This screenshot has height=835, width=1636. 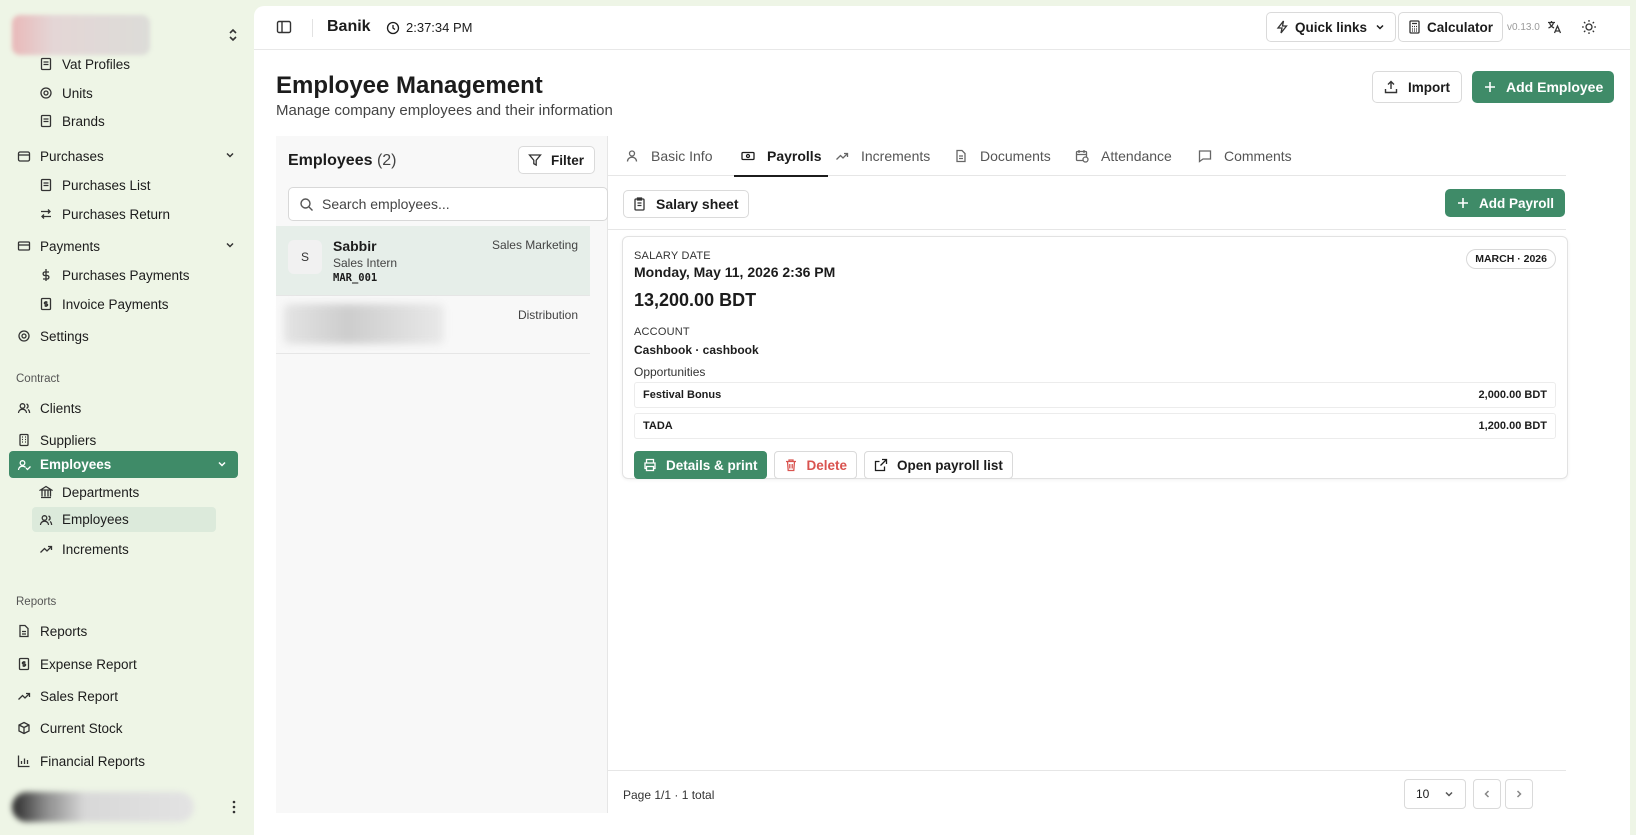 What do you see at coordinates (882, 156) in the screenshot?
I see `tab-increments: Increments` at bounding box center [882, 156].